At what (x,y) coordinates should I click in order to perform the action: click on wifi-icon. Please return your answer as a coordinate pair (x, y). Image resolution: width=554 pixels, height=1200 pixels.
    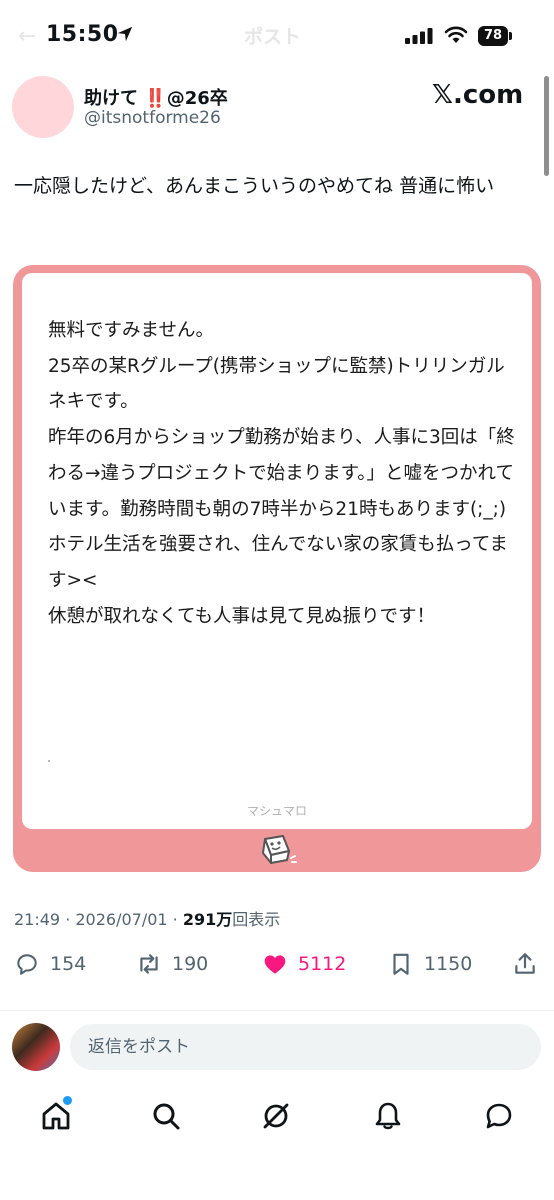
    Looking at the image, I should click on (456, 34).